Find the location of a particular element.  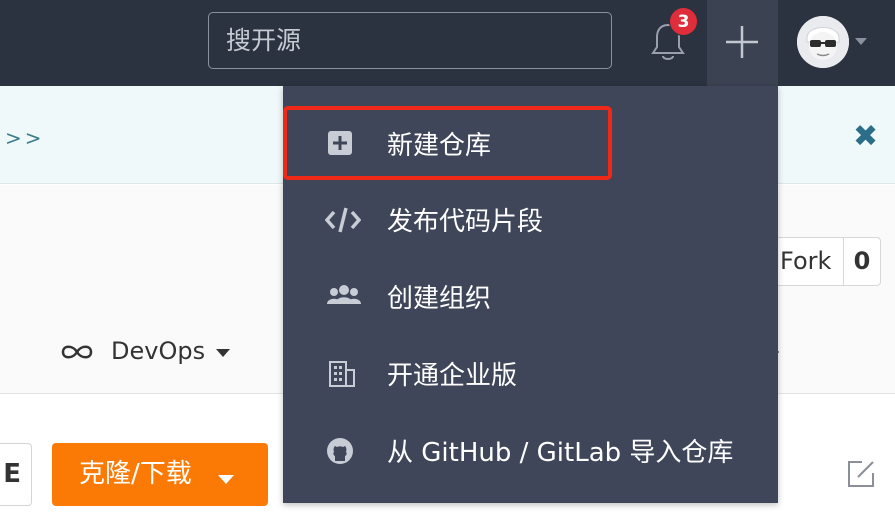

edit-icon is located at coordinates (861, 476).